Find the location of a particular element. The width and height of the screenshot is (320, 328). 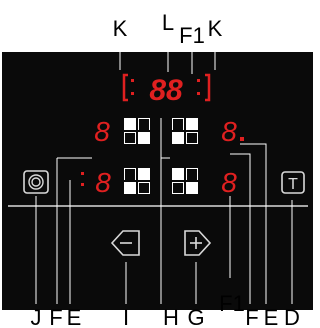

zone-button-lower-right is located at coordinates (185, 181).